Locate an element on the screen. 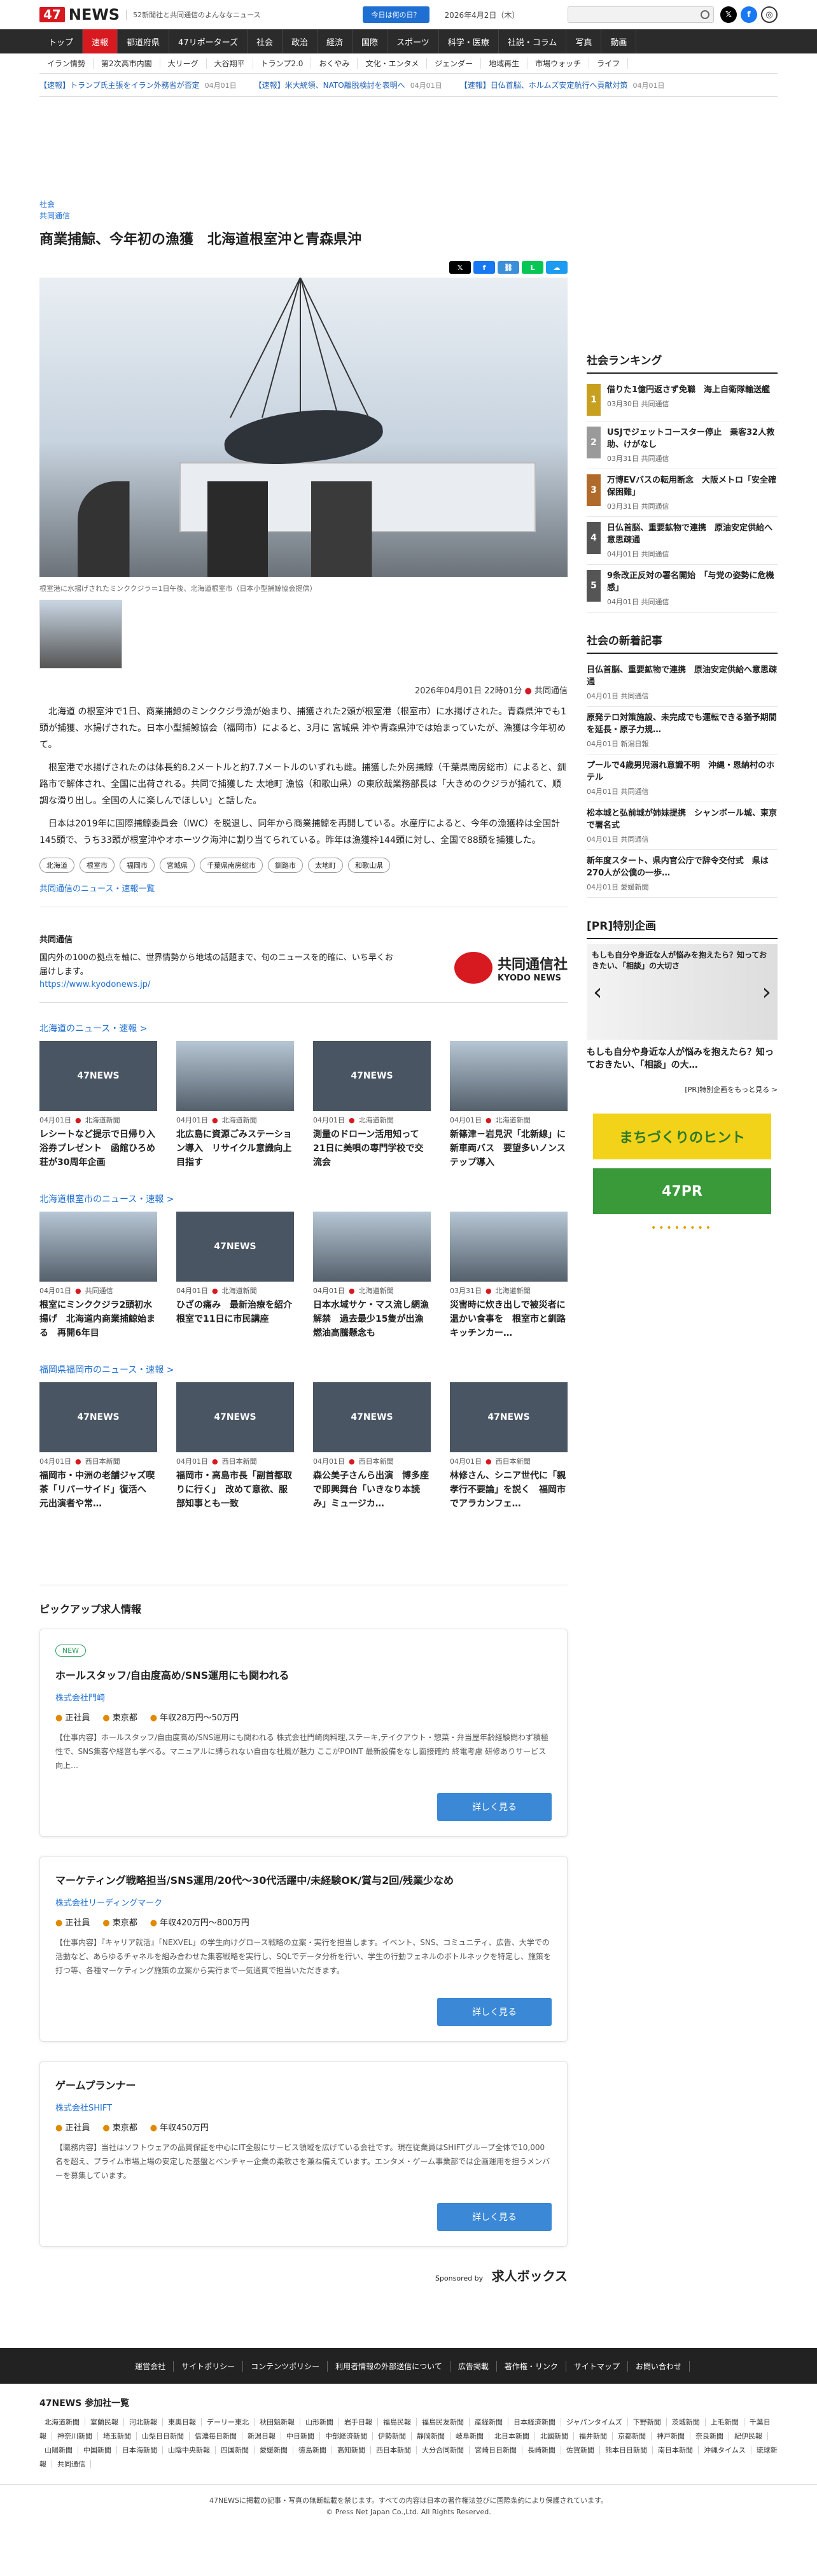  member-site-link: 山陰中央新報 is located at coordinates (190, 2450).